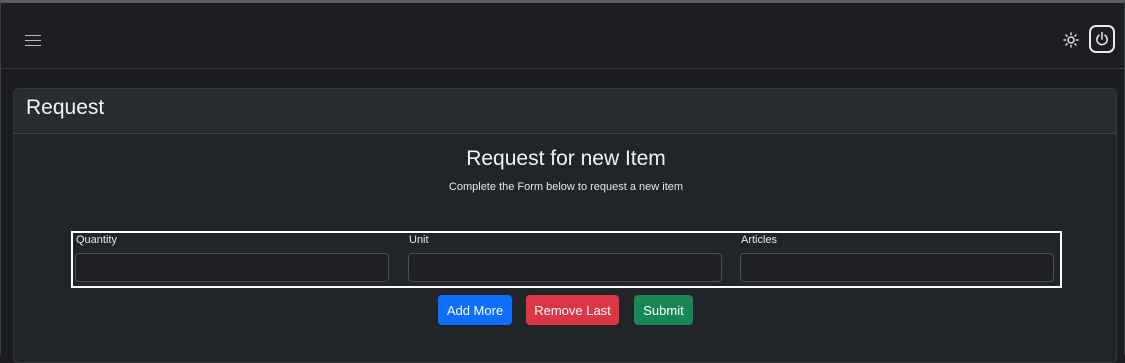 The width and height of the screenshot is (1125, 363). I want to click on submit-button: Submit, so click(663, 310).